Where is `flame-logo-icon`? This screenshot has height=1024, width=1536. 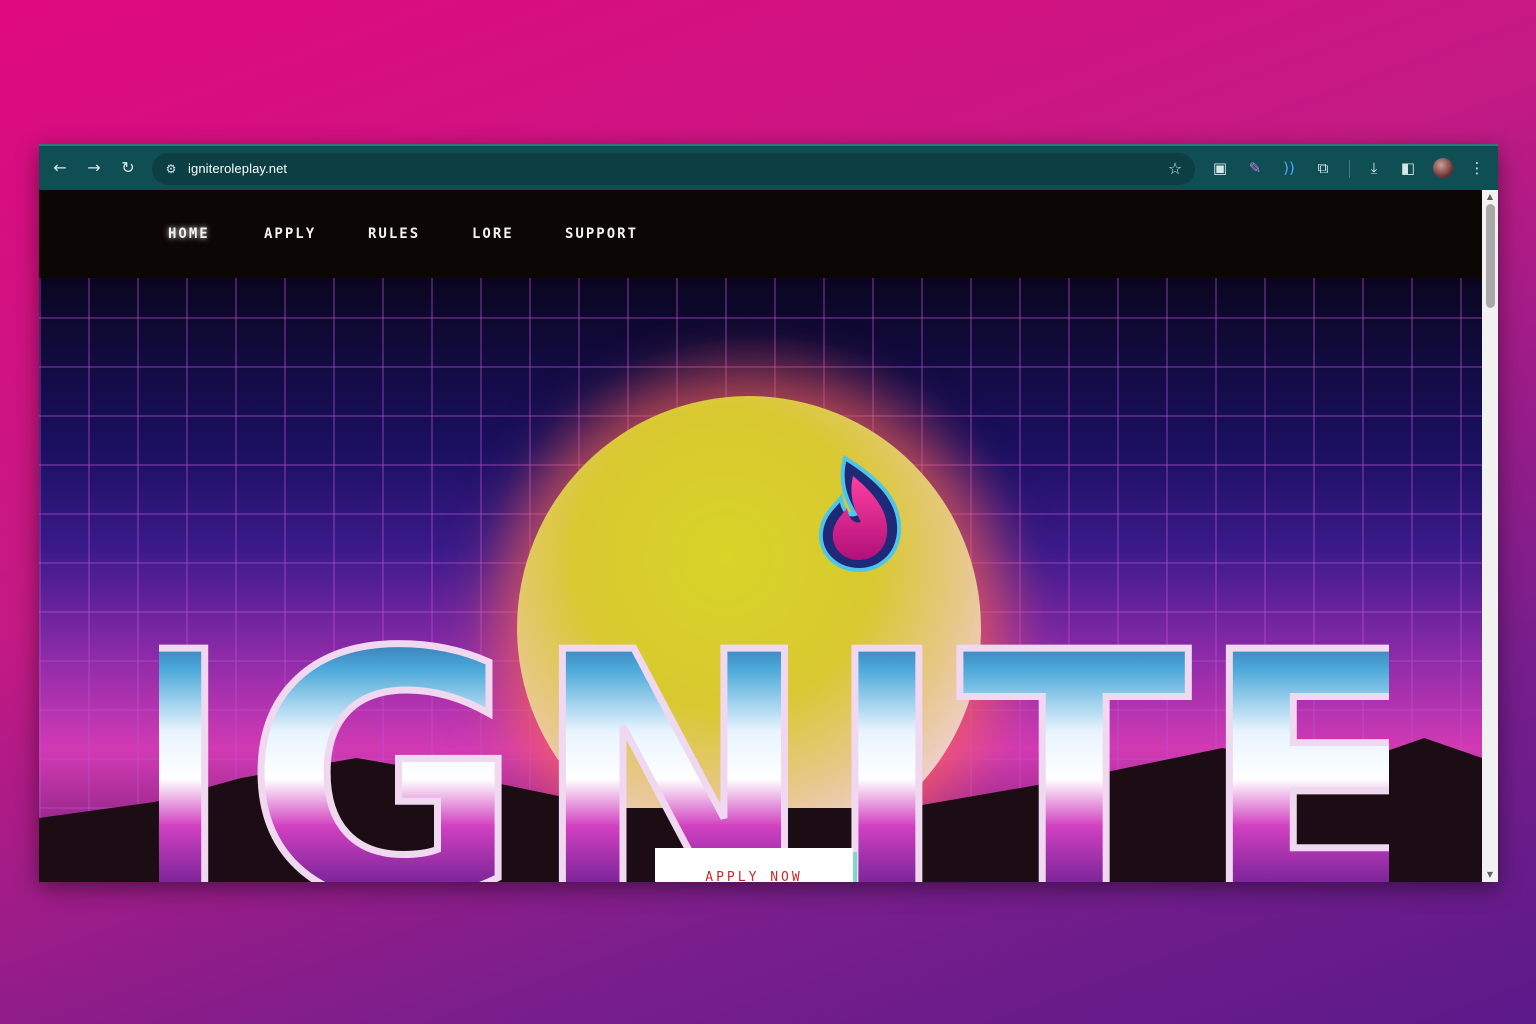 flame-logo-icon is located at coordinates (860, 513).